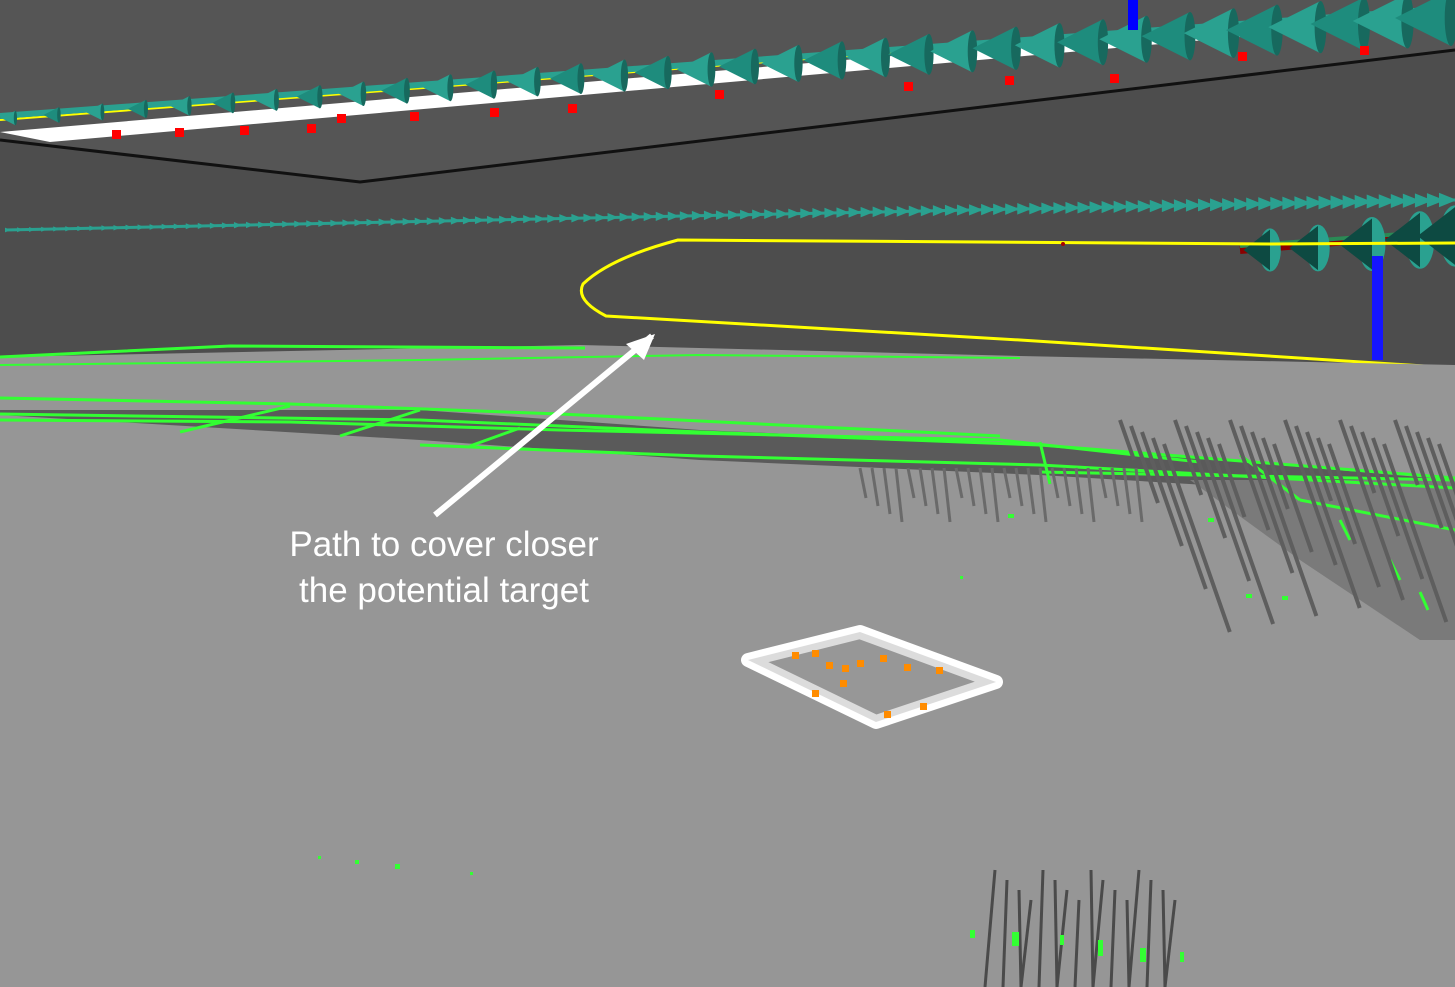 This screenshot has height=987, width=1455. I want to click on right-axis-marker, so click(1377, 308).